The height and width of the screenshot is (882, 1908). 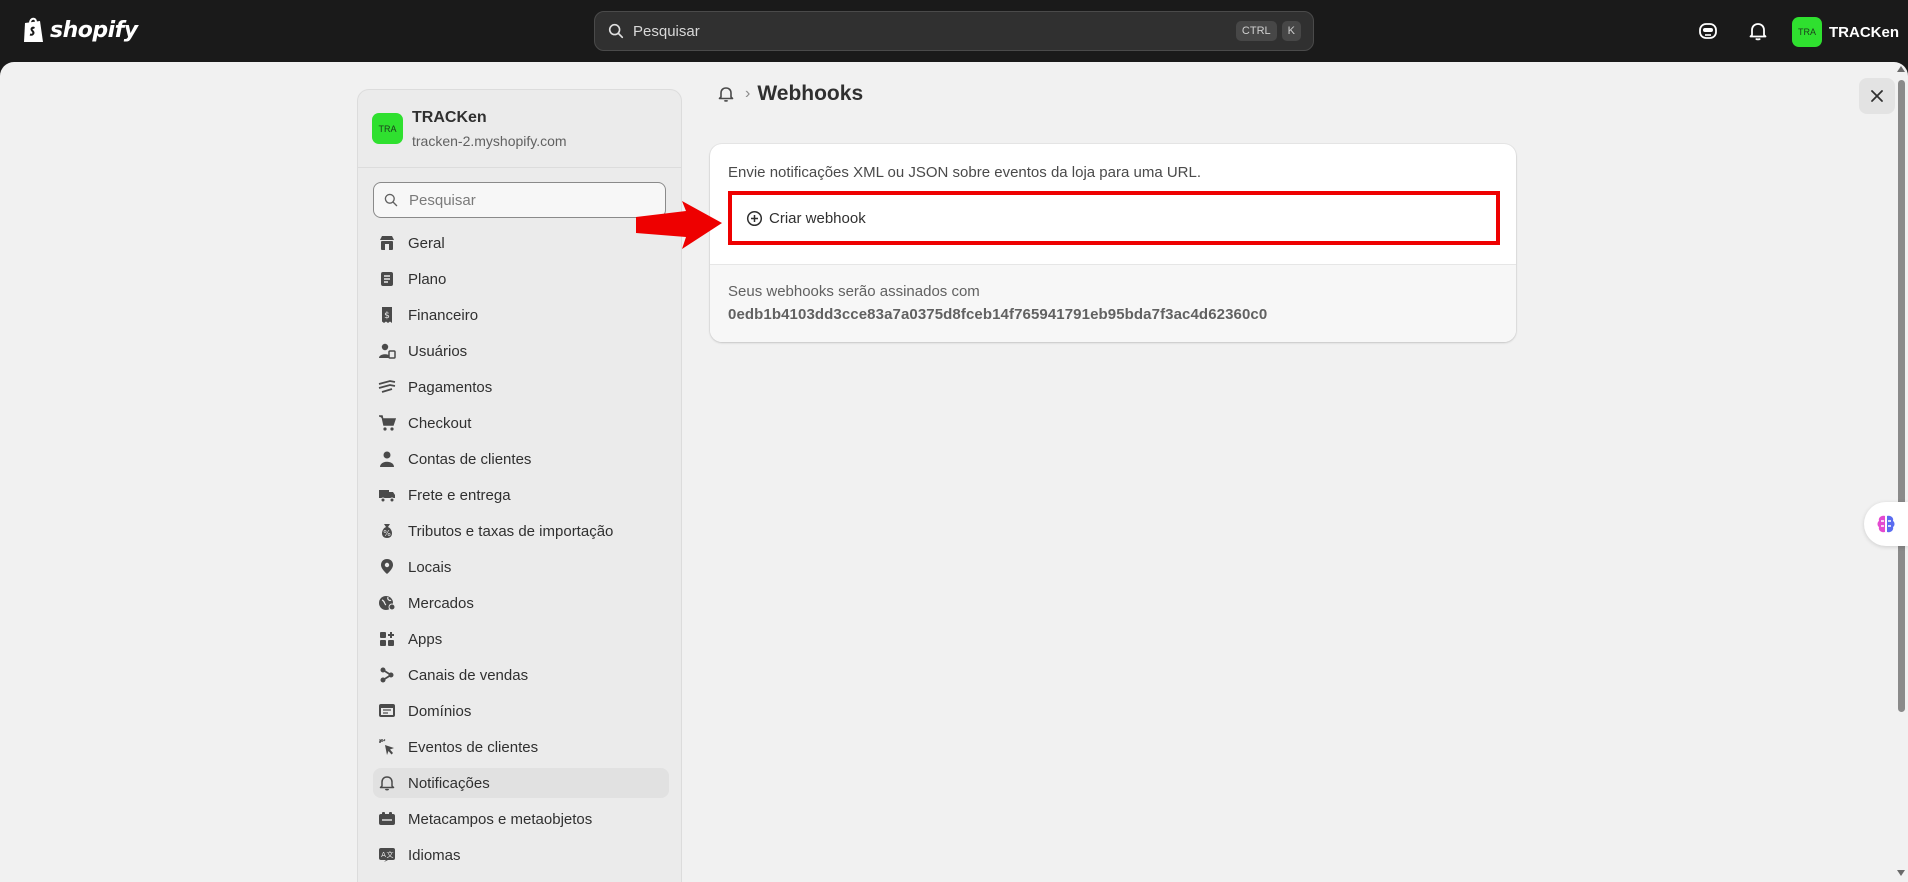 What do you see at coordinates (521, 351) in the screenshot?
I see `sidebar-item-usuarios: Usuários` at bounding box center [521, 351].